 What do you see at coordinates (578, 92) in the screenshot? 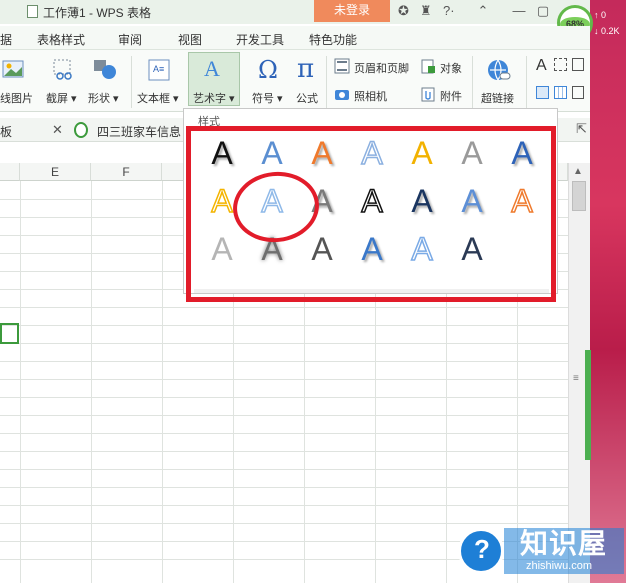
I see `align-icon` at bounding box center [578, 92].